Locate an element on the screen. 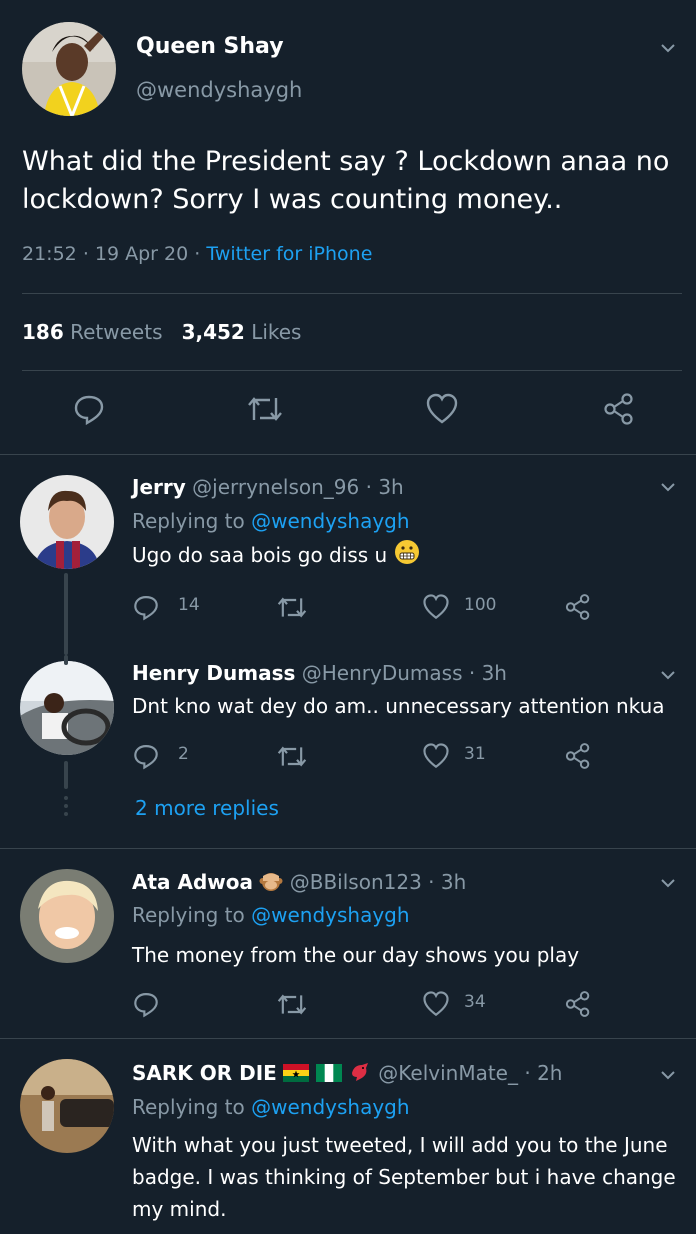  tweet-date: 19 Apr 20 is located at coordinates (141, 254).